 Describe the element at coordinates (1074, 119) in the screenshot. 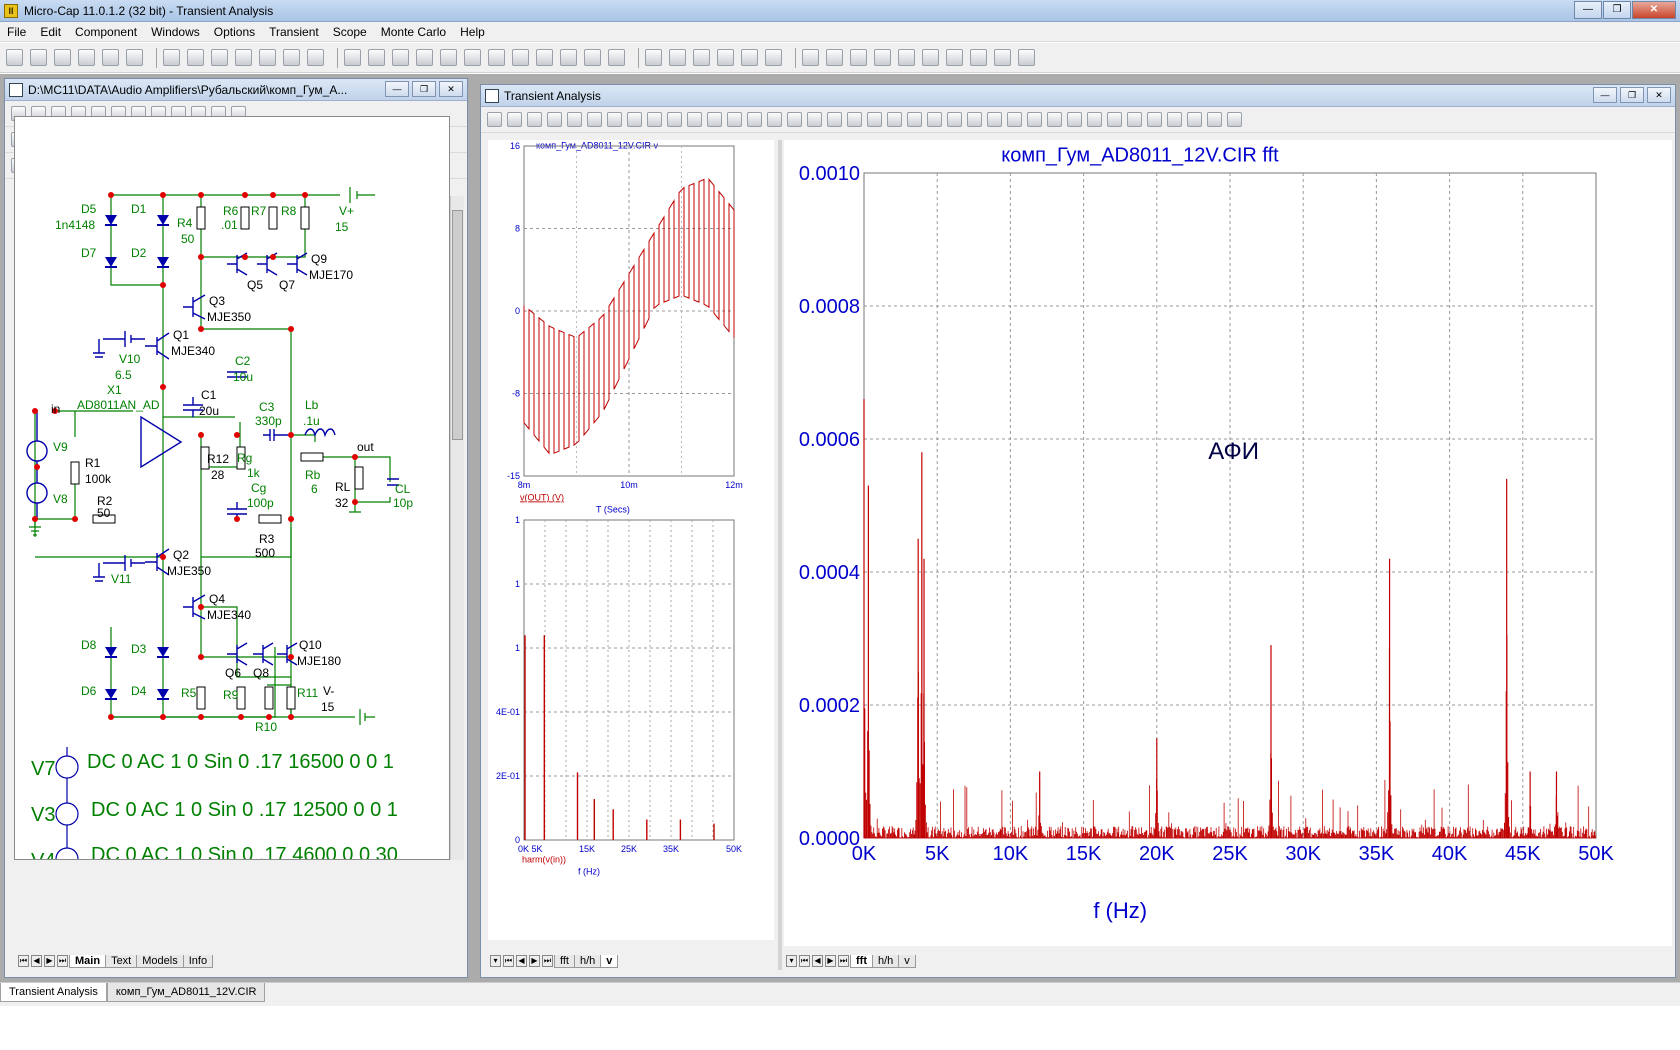

I see `slope-icon` at that location.